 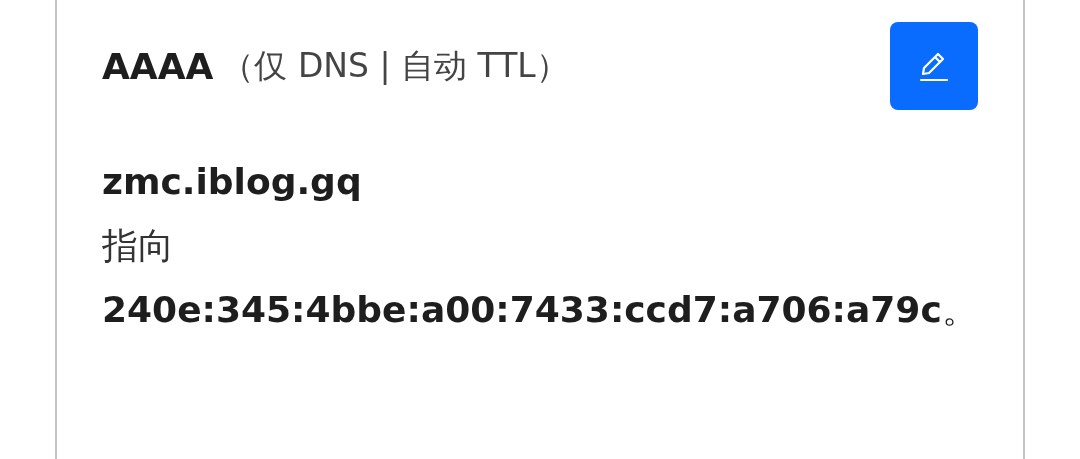 I want to click on record-verb: 指向, so click(x=138, y=246).